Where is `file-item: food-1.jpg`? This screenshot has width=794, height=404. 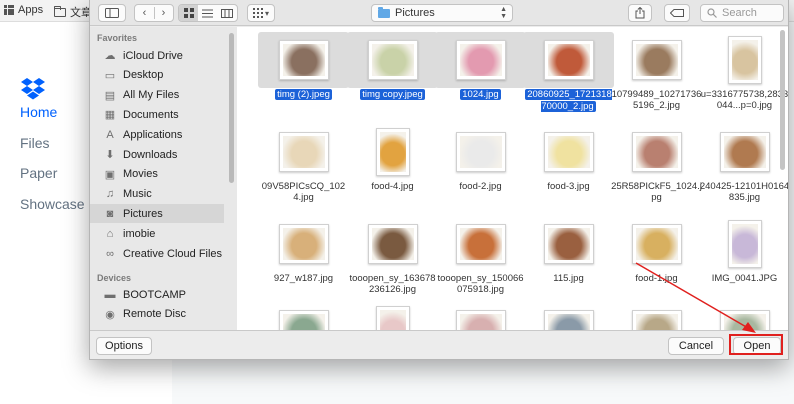 file-item: food-1.jpg is located at coordinates (656, 256).